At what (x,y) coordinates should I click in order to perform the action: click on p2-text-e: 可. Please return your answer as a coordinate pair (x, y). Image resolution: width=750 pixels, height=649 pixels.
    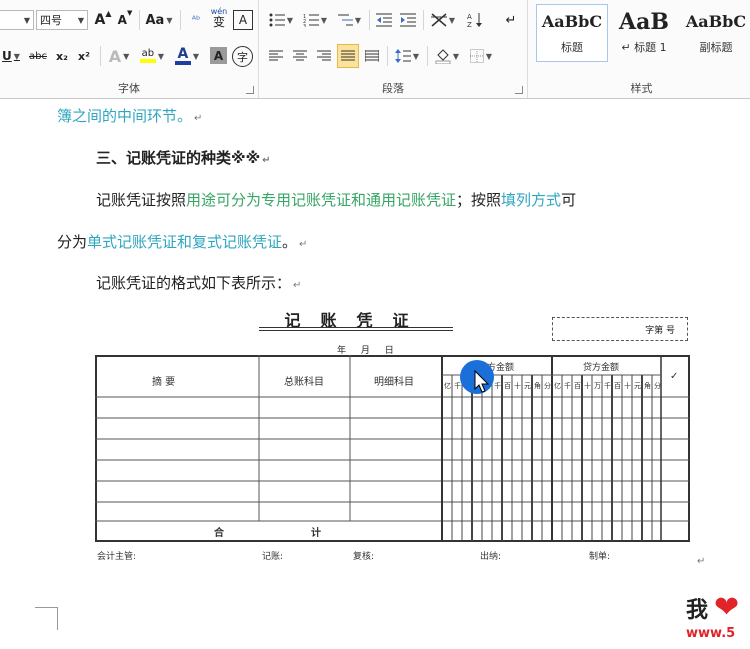
    Looking at the image, I should click on (569, 200).